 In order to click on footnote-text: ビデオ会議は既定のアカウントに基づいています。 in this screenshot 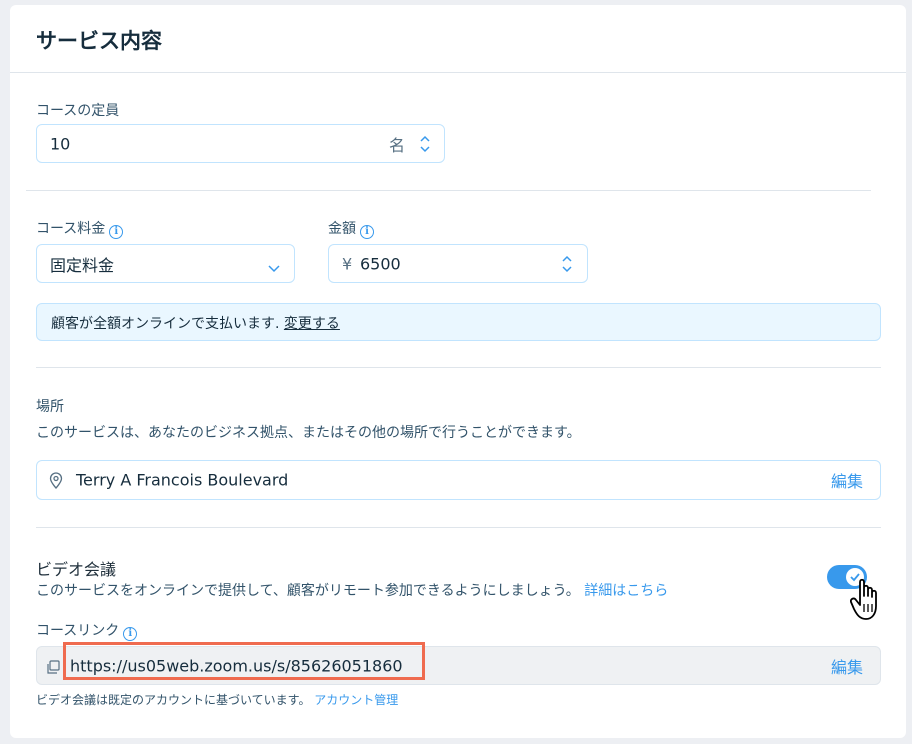, I will do `click(173, 700)`.